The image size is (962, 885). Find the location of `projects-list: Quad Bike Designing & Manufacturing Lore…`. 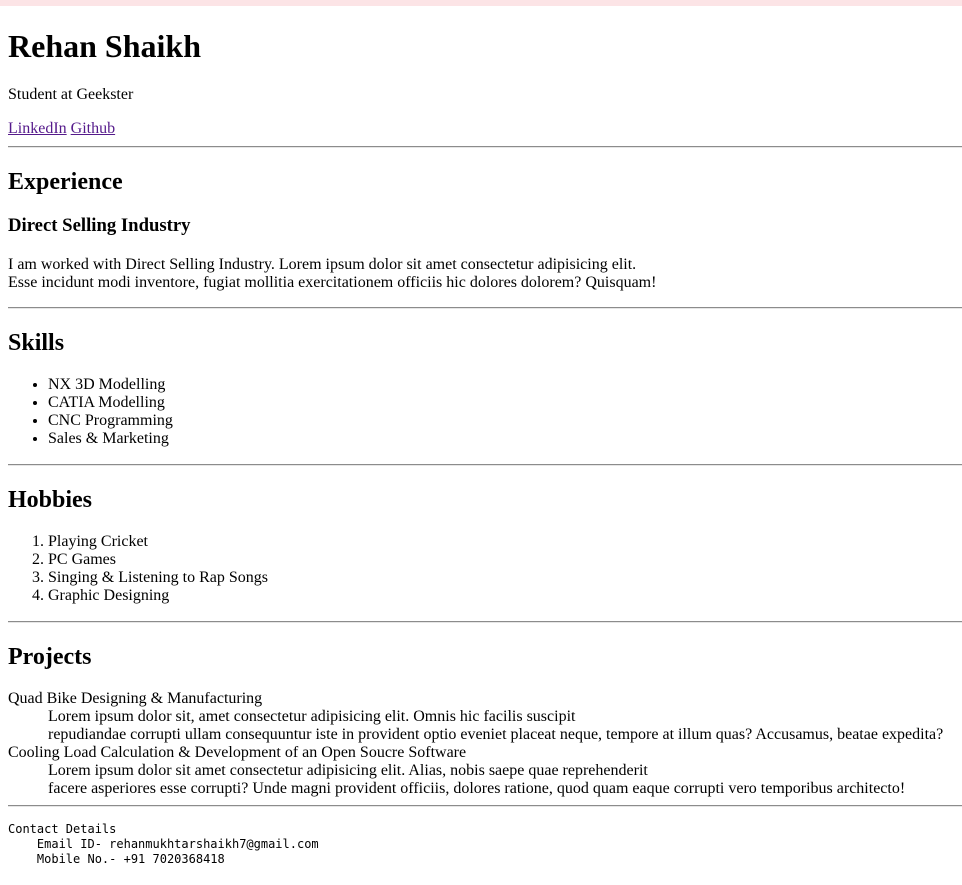

projects-list: Quad Bike Designing & Manufacturing Lore… is located at coordinates (475, 744).